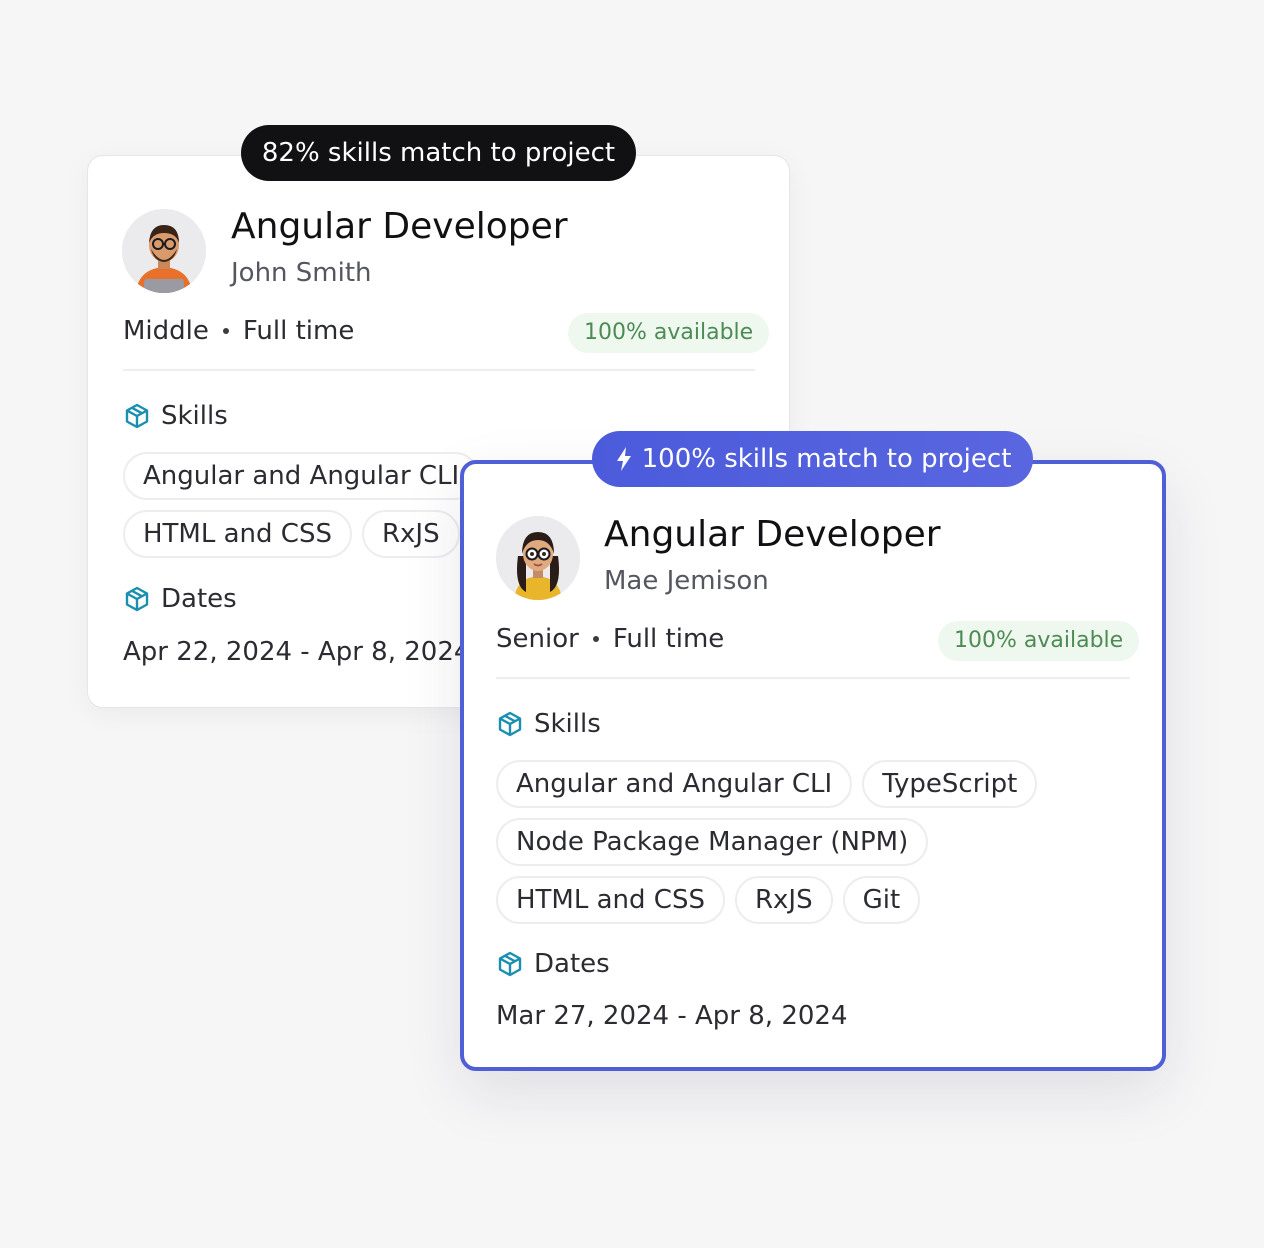 The width and height of the screenshot is (1264, 1248). Describe the element at coordinates (881, 900) in the screenshot. I see `skill-chip: Git` at that location.